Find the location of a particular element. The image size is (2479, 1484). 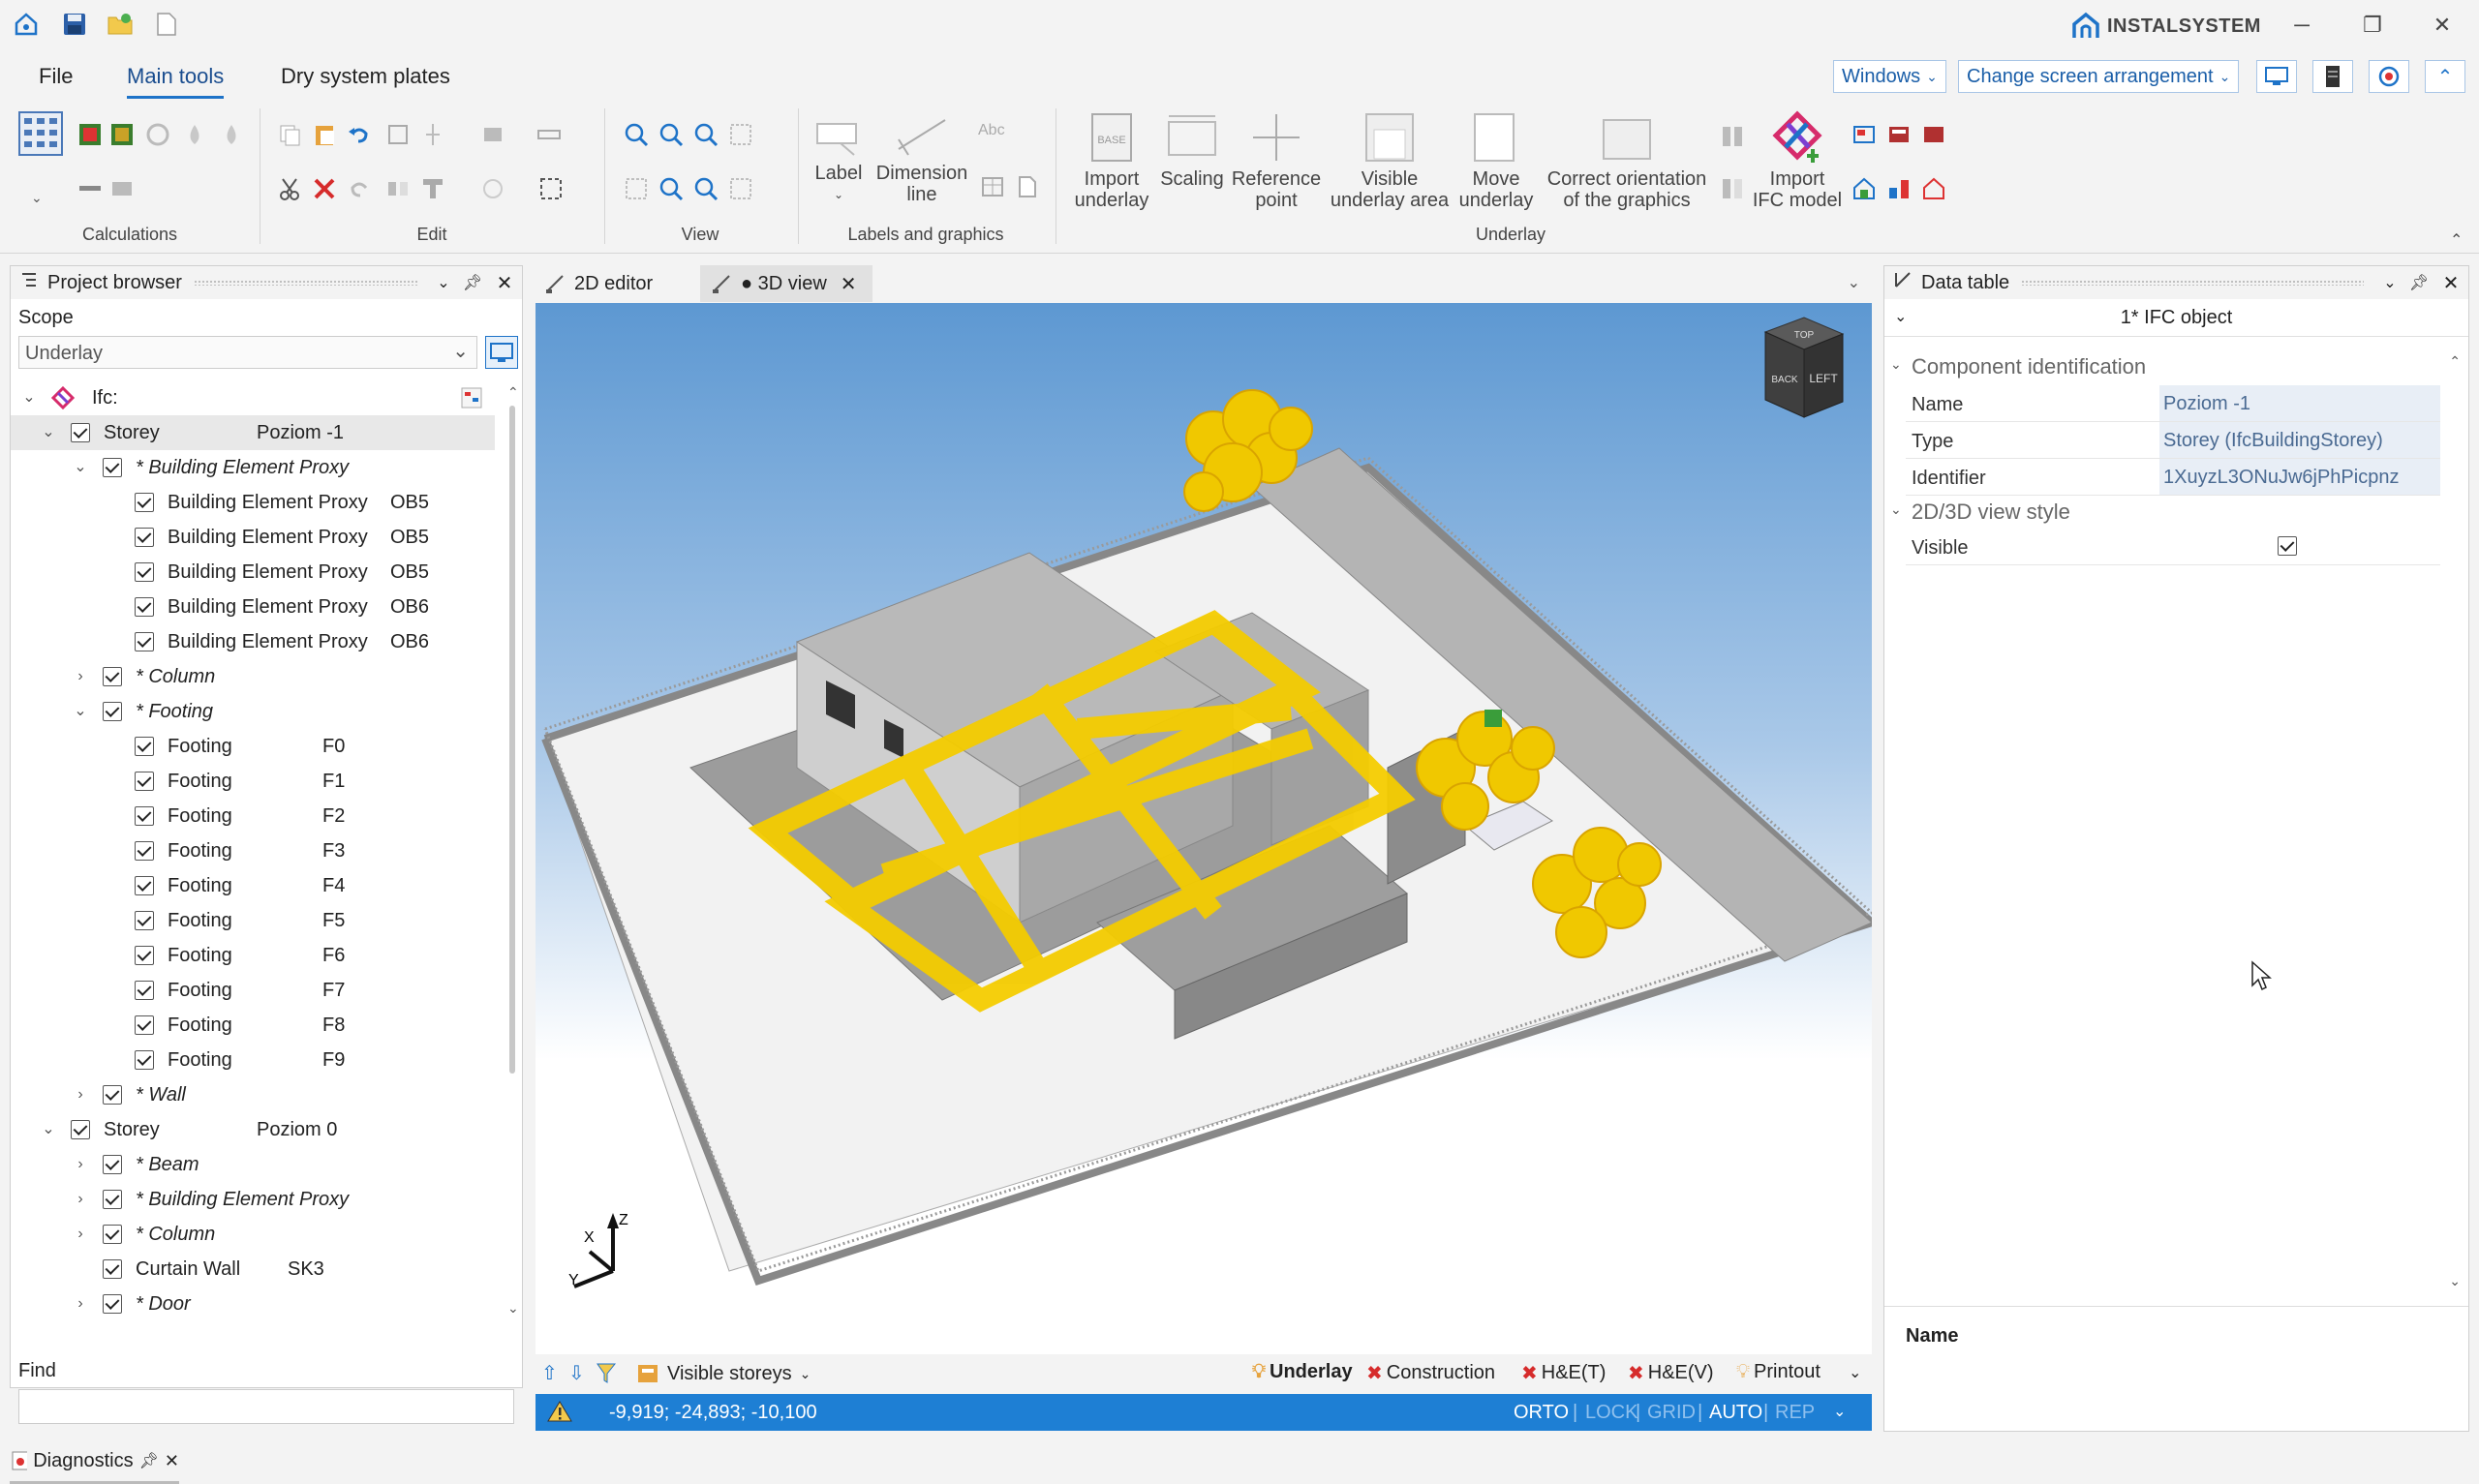

tab-dry-system-plates: Dry system plates is located at coordinates (365, 76).